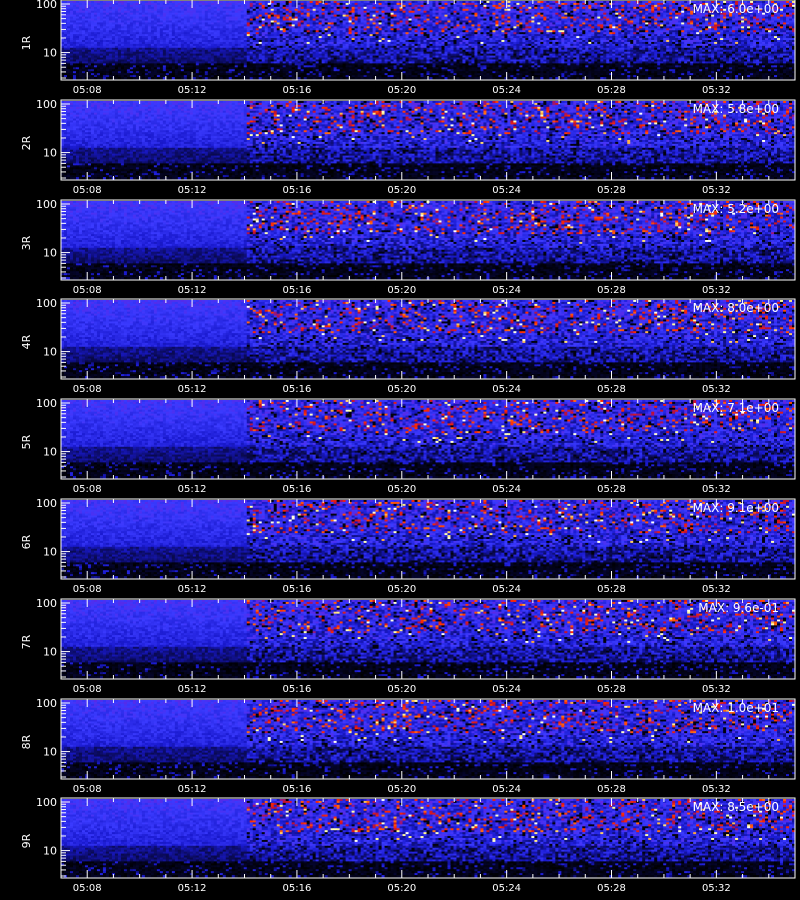 The image size is (800, 900). Describe the element at coordinates (428, 40) in the screenshot. I see `heatmap-cells` at that location.